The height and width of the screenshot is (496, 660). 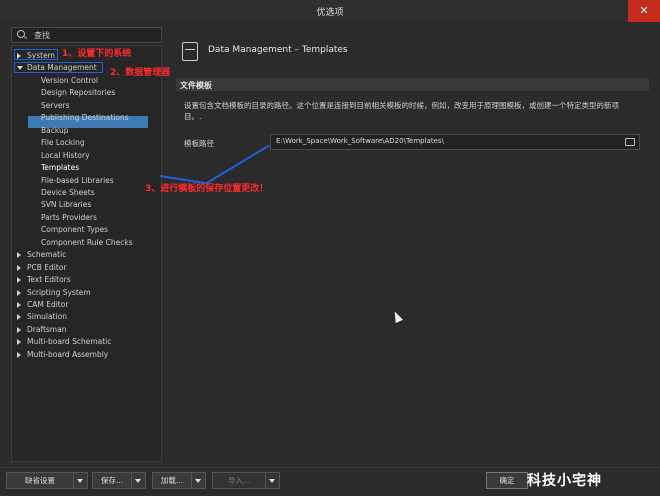 I want to click on tree-item-label: Component Rule Checks, so click(x=87, y=242).